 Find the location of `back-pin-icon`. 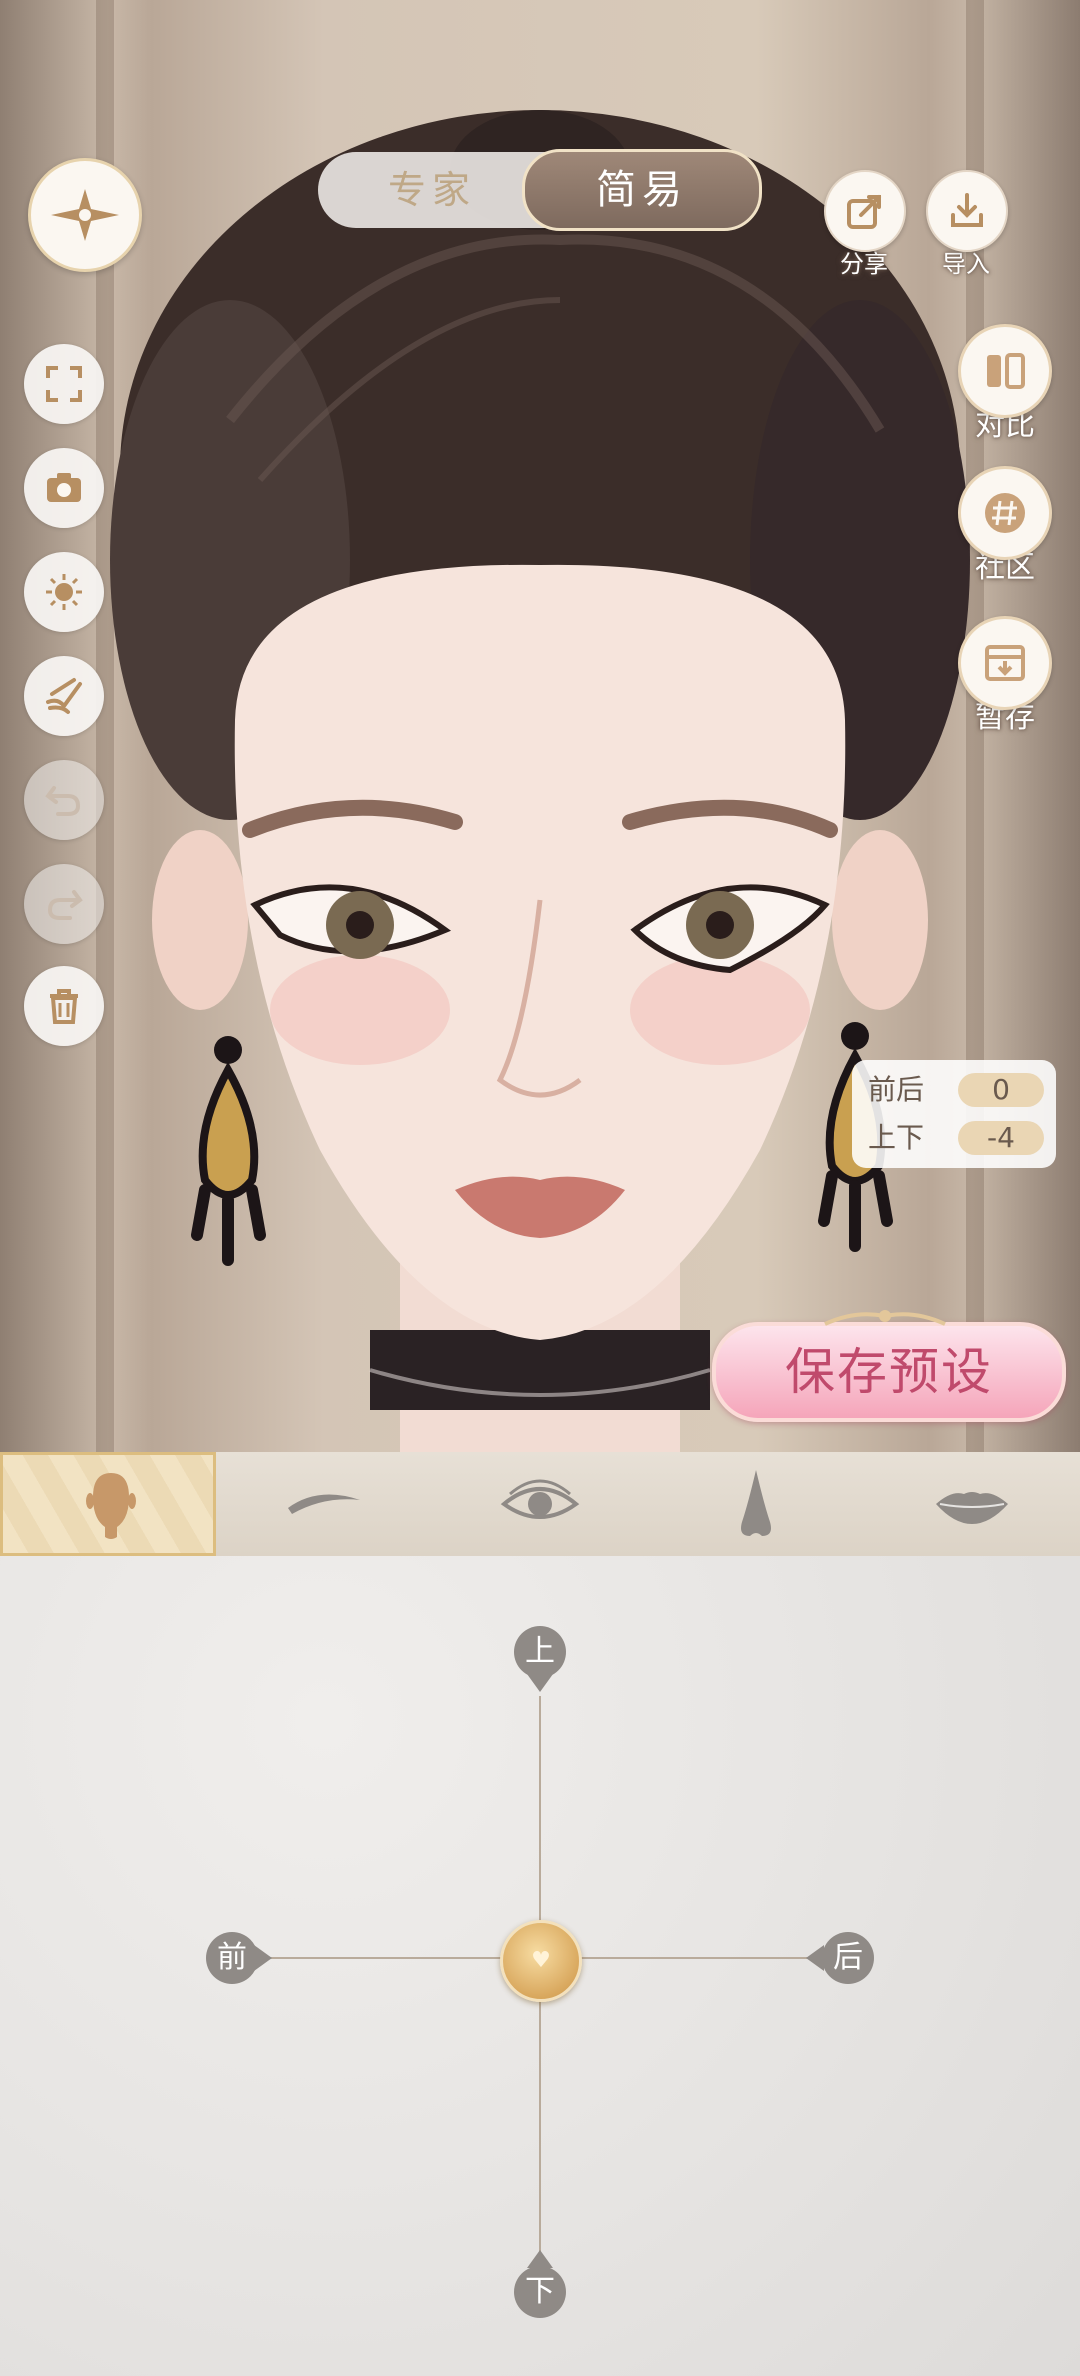

back-pin-icon is located at coordinates (815, 1958).